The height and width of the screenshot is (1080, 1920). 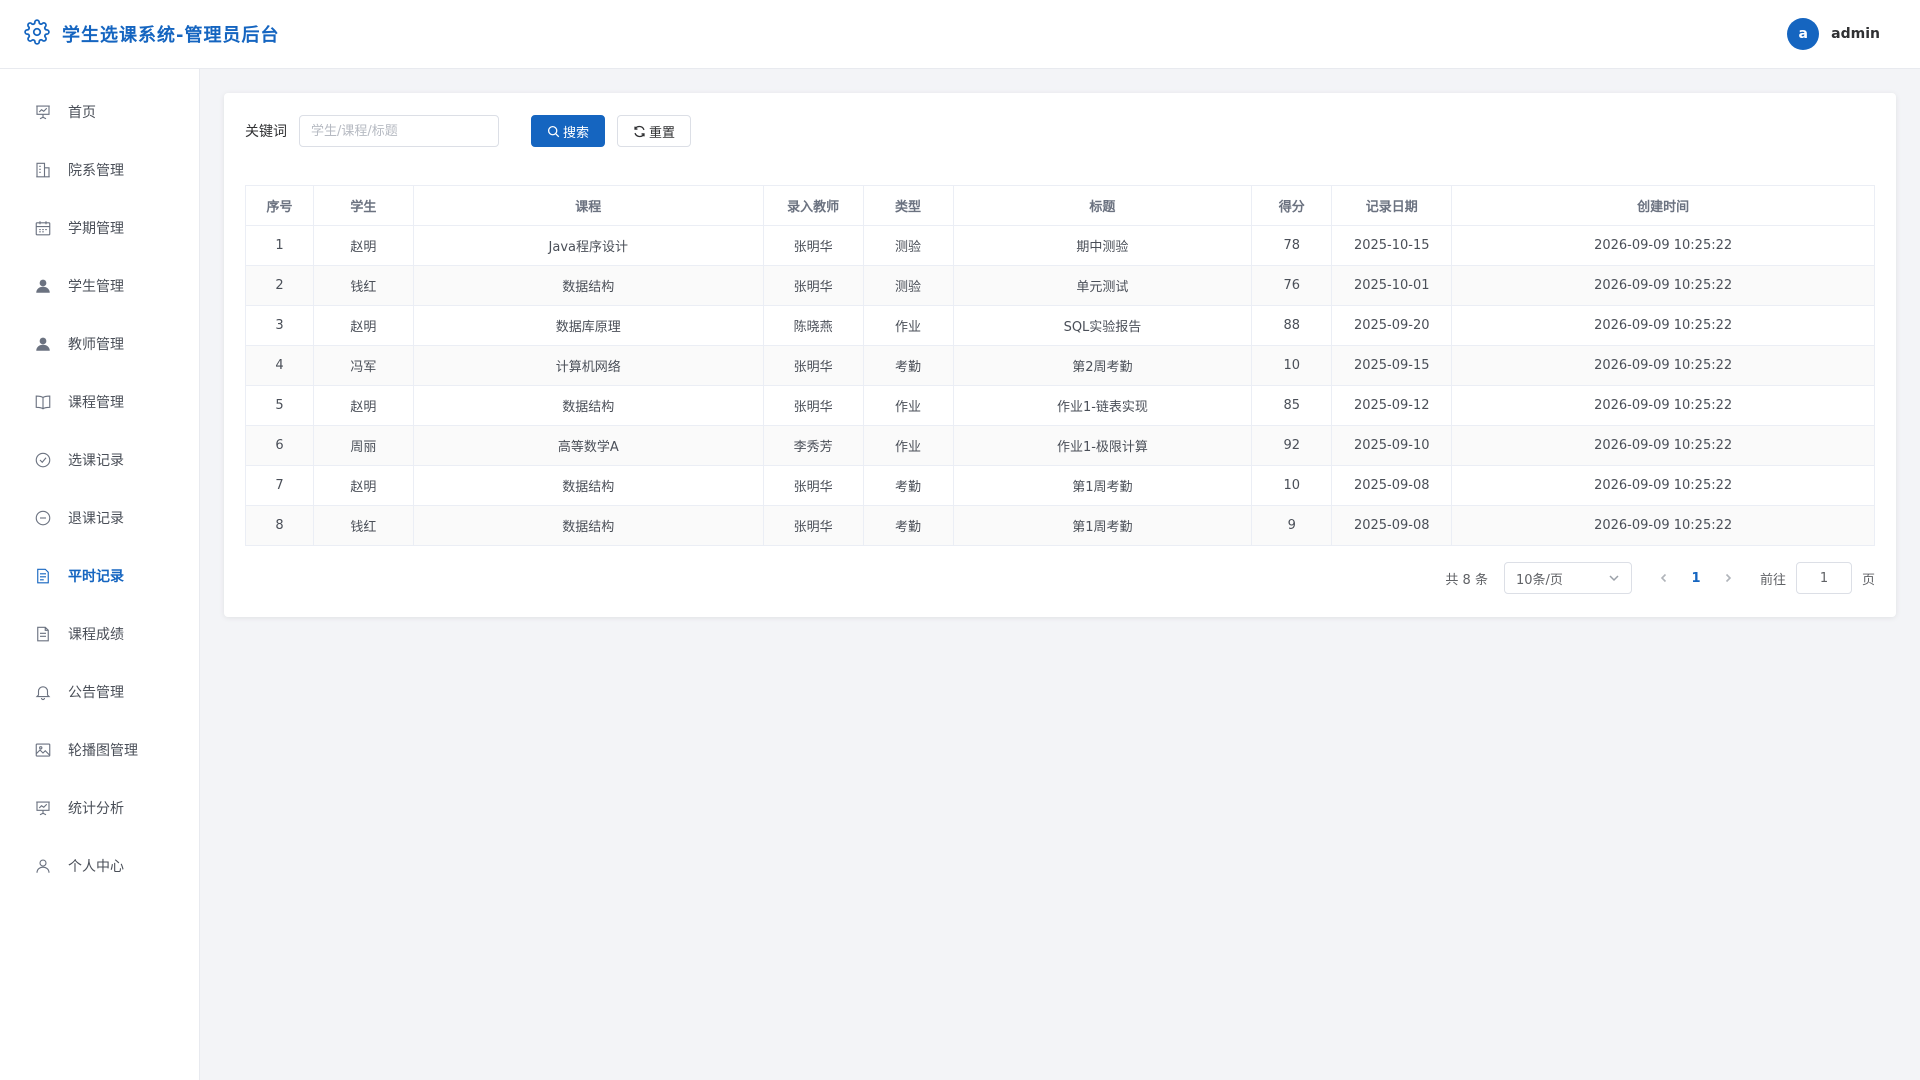 What do you see at coordinates (960, 34) in the screenshot?
I see `top-header: 学生选课系统-管理员后台 a admin` at bounding box center [960, 34].